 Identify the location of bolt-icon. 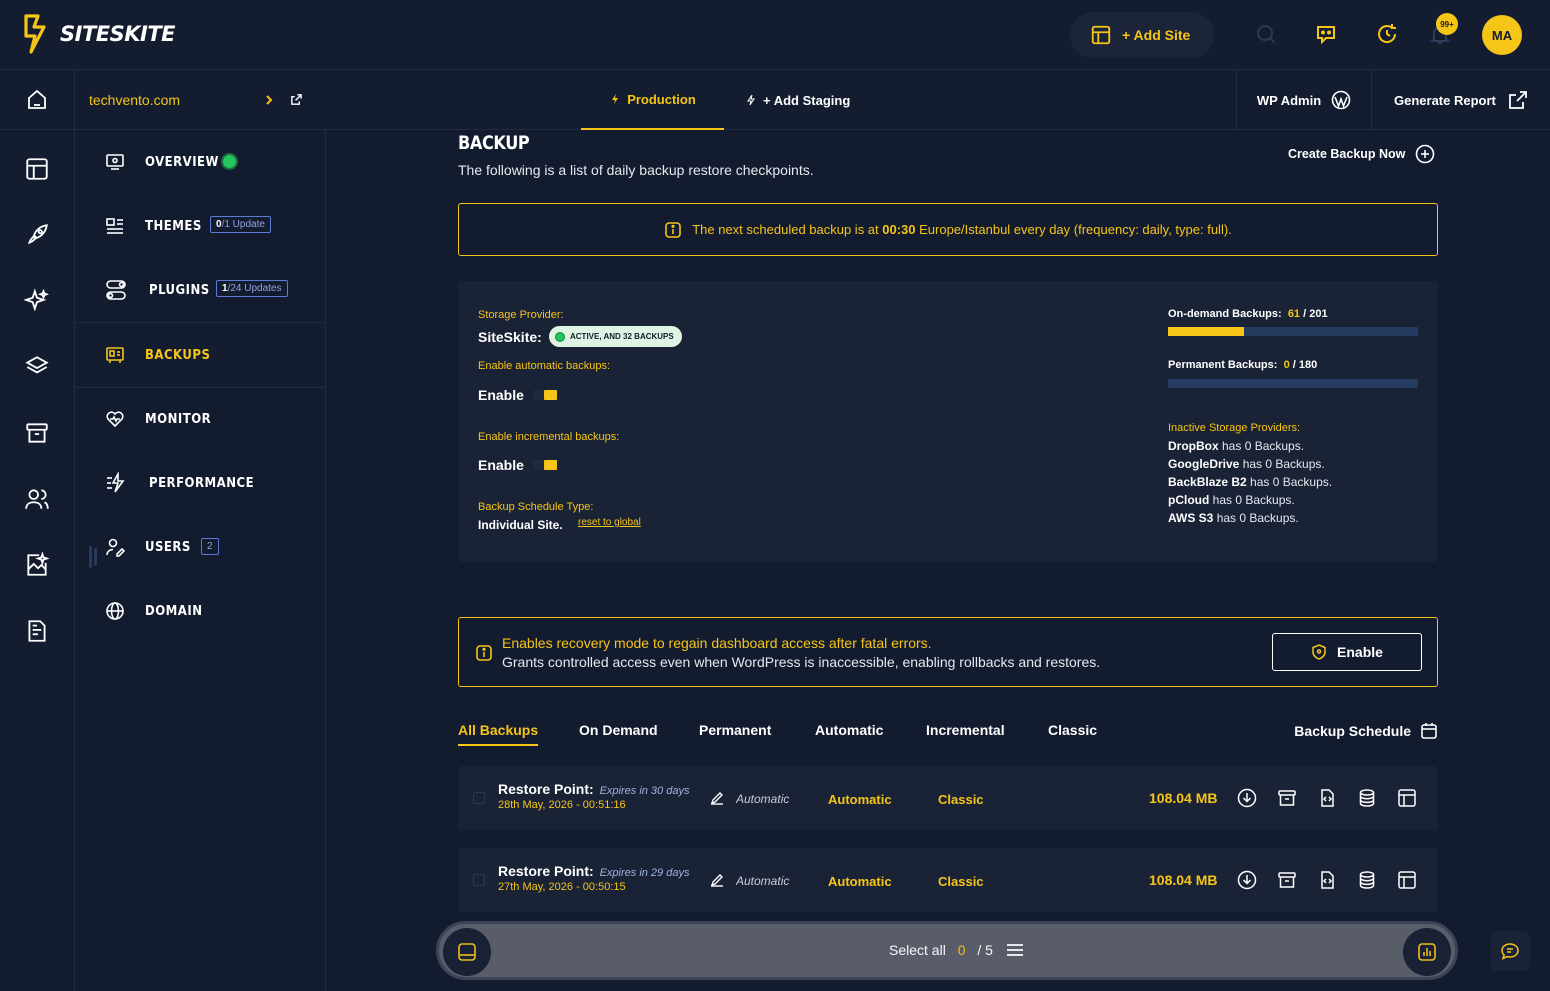
(615, 99).